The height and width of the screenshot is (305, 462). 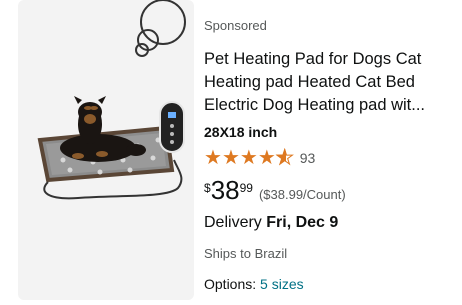 I want to click on heating-pad-illustration, so click(x=111, y=148).